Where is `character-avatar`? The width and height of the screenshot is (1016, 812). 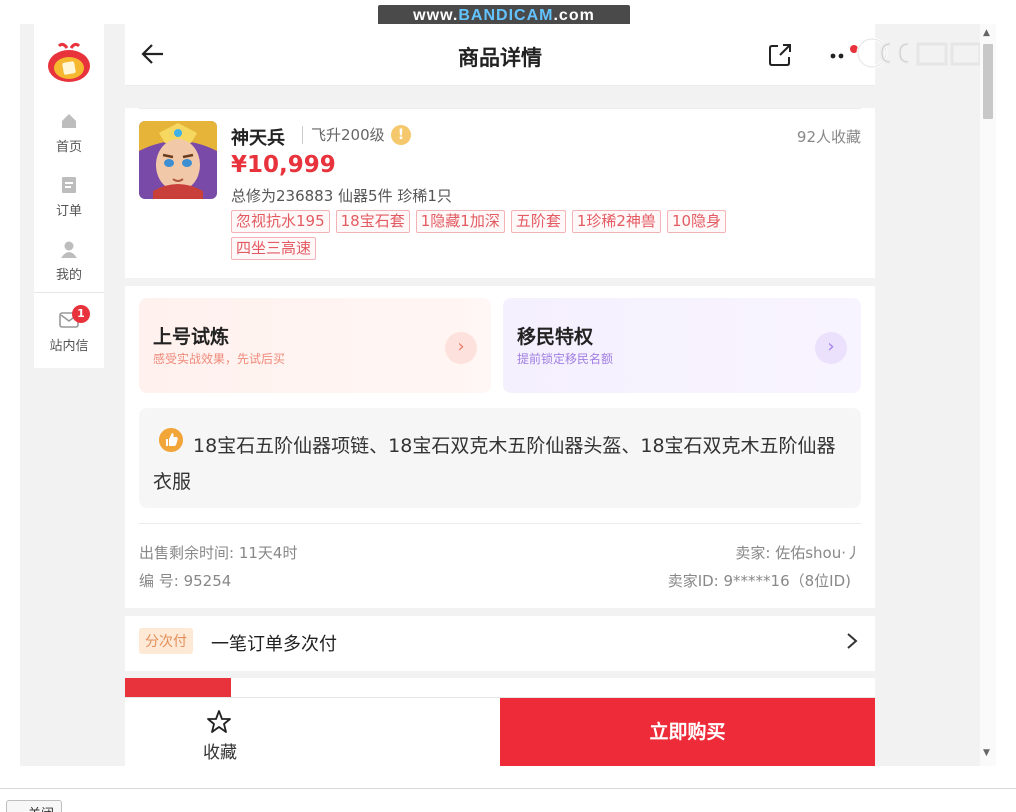
character-avatar is located at coordinates (178, 160).